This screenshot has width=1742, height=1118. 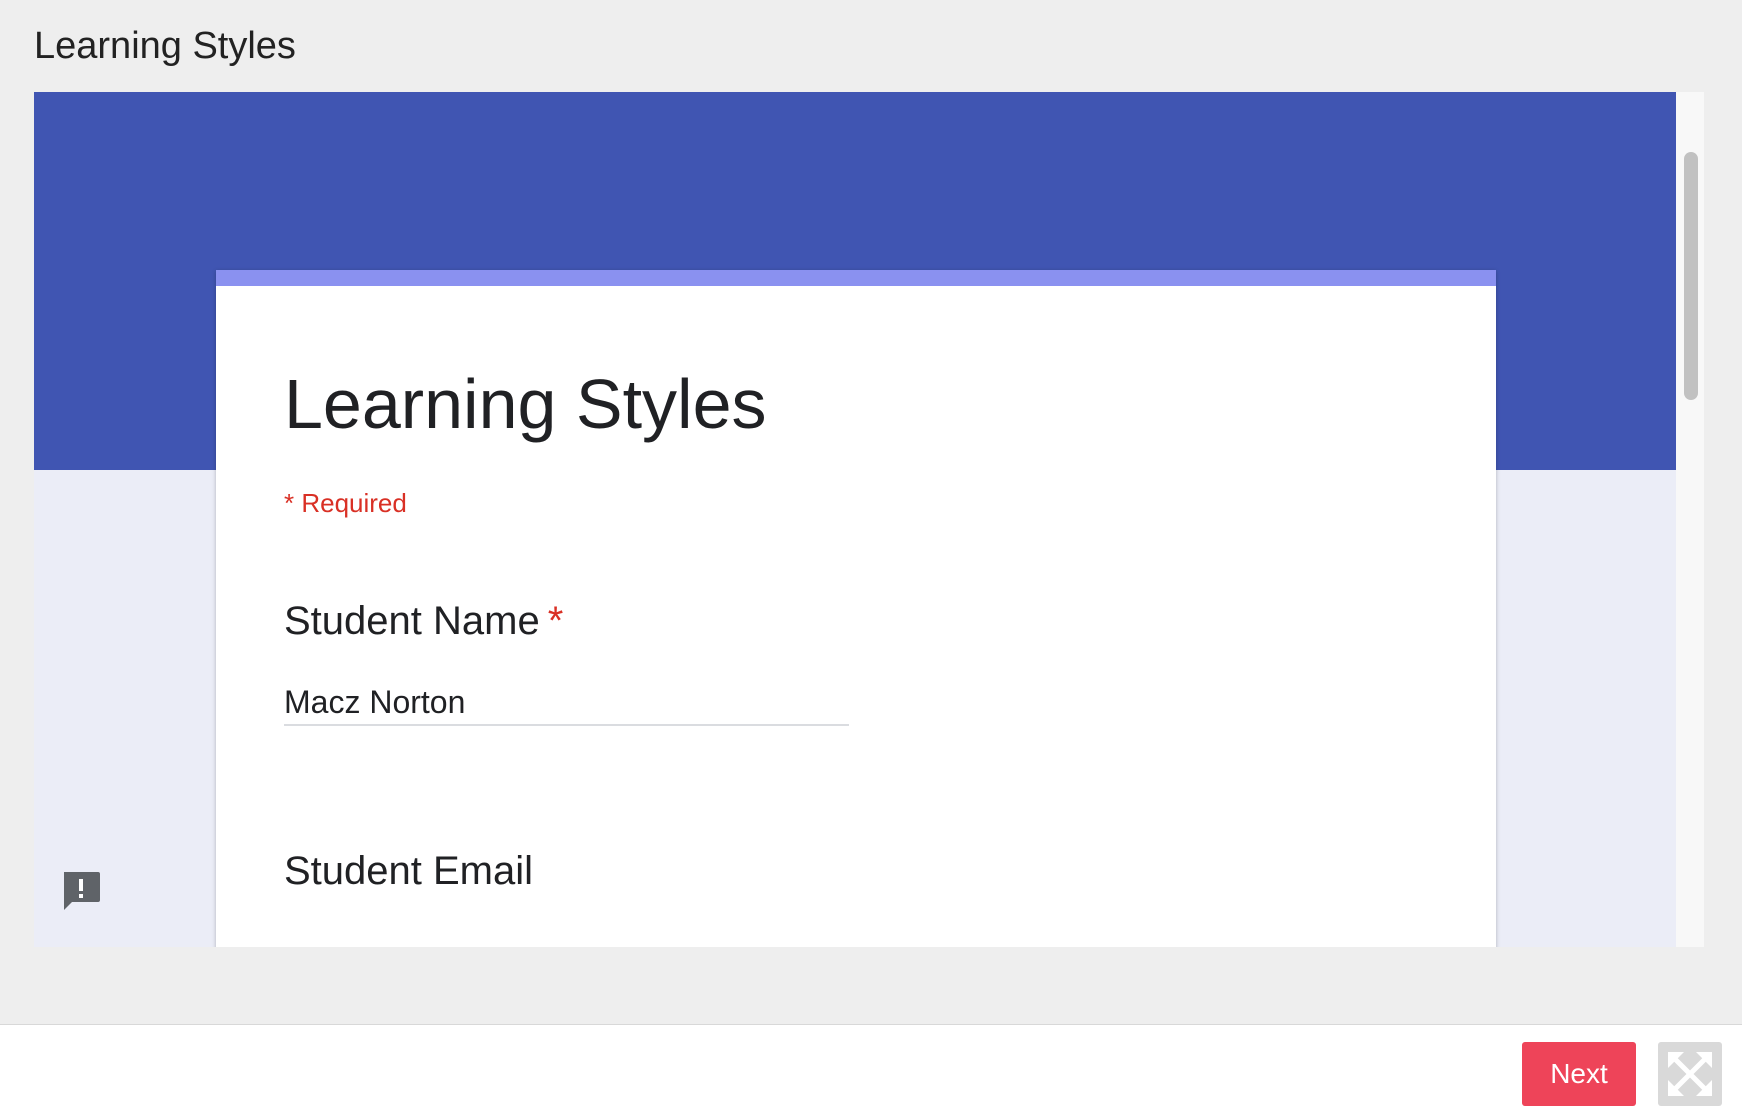 What do you see at coordinates (1579, 1074) in the screenshot?
I see `next-button: Next` at bounding box center [1579, 1074].